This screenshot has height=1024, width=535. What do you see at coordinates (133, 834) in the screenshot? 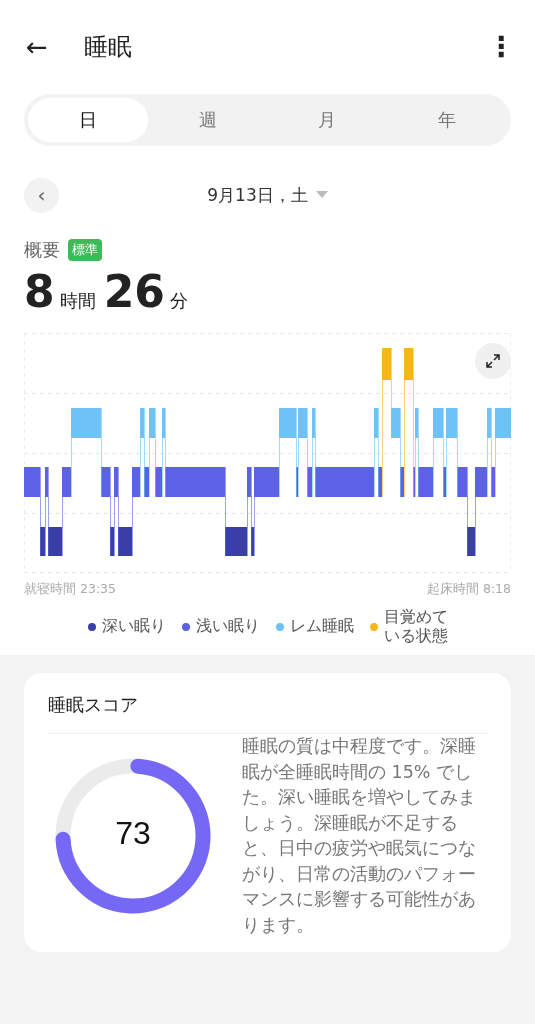
I see `score-value: 73` at bounding box center [133, 834].